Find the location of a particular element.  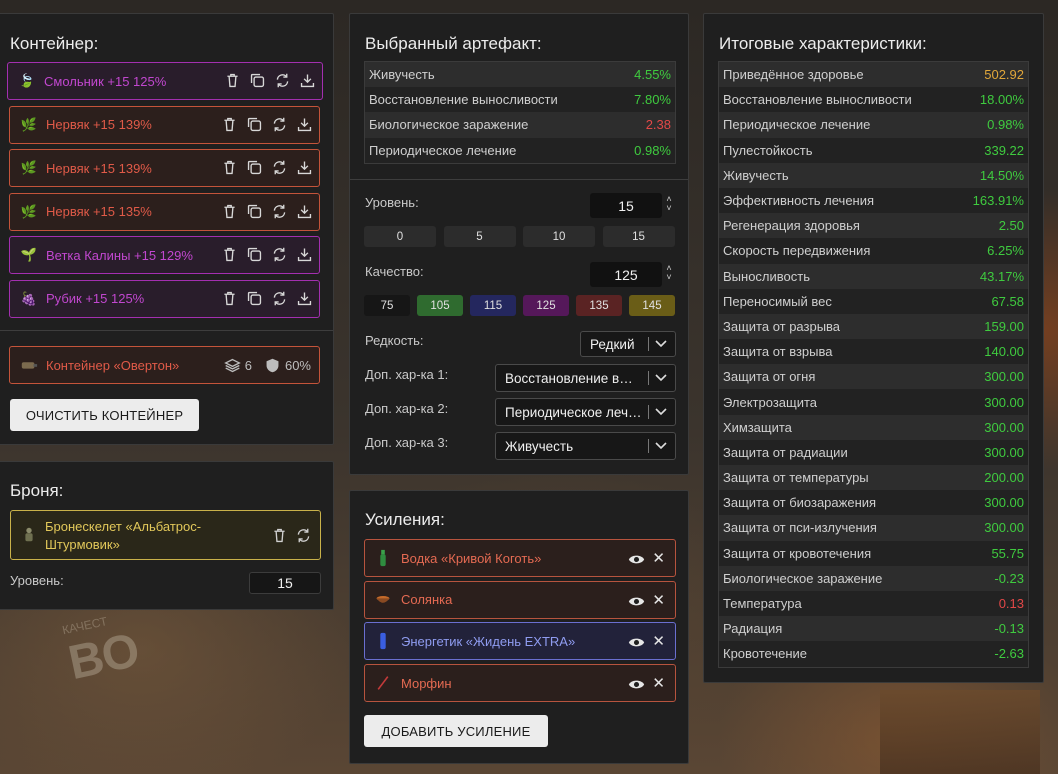

extra2-select: Периодическое лечение is located at coordinates (585, 412).